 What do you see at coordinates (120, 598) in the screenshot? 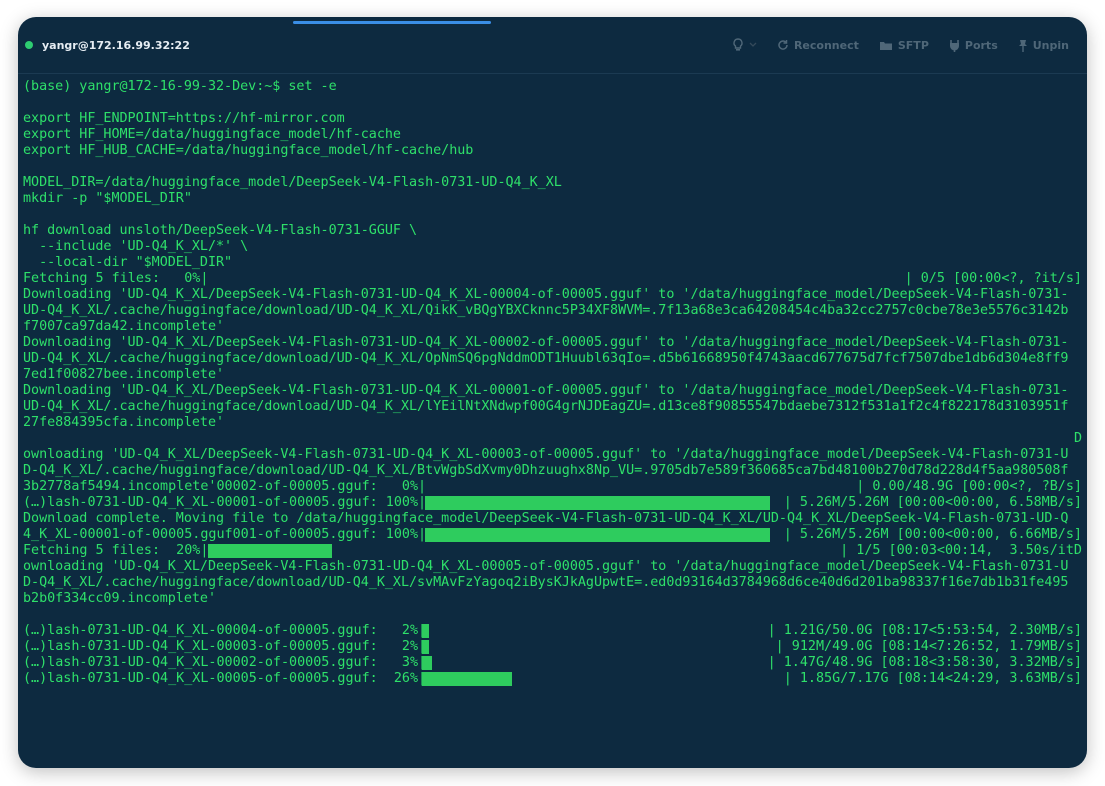
I see `terminal-line: b2b0f334cc09.incomplete'` at bounding box center [120, 598].